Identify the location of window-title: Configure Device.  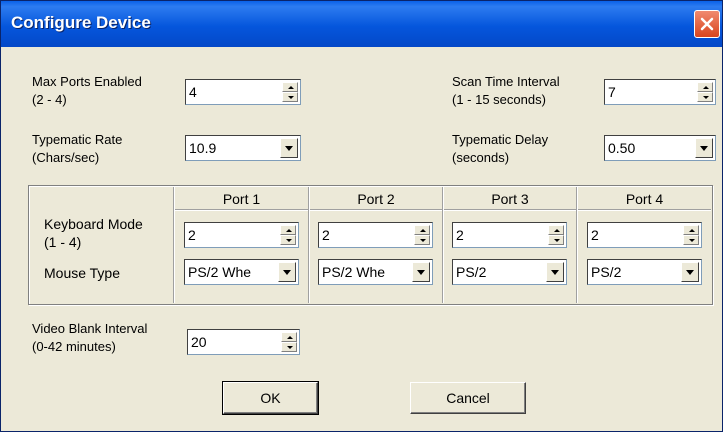
(81, 22).